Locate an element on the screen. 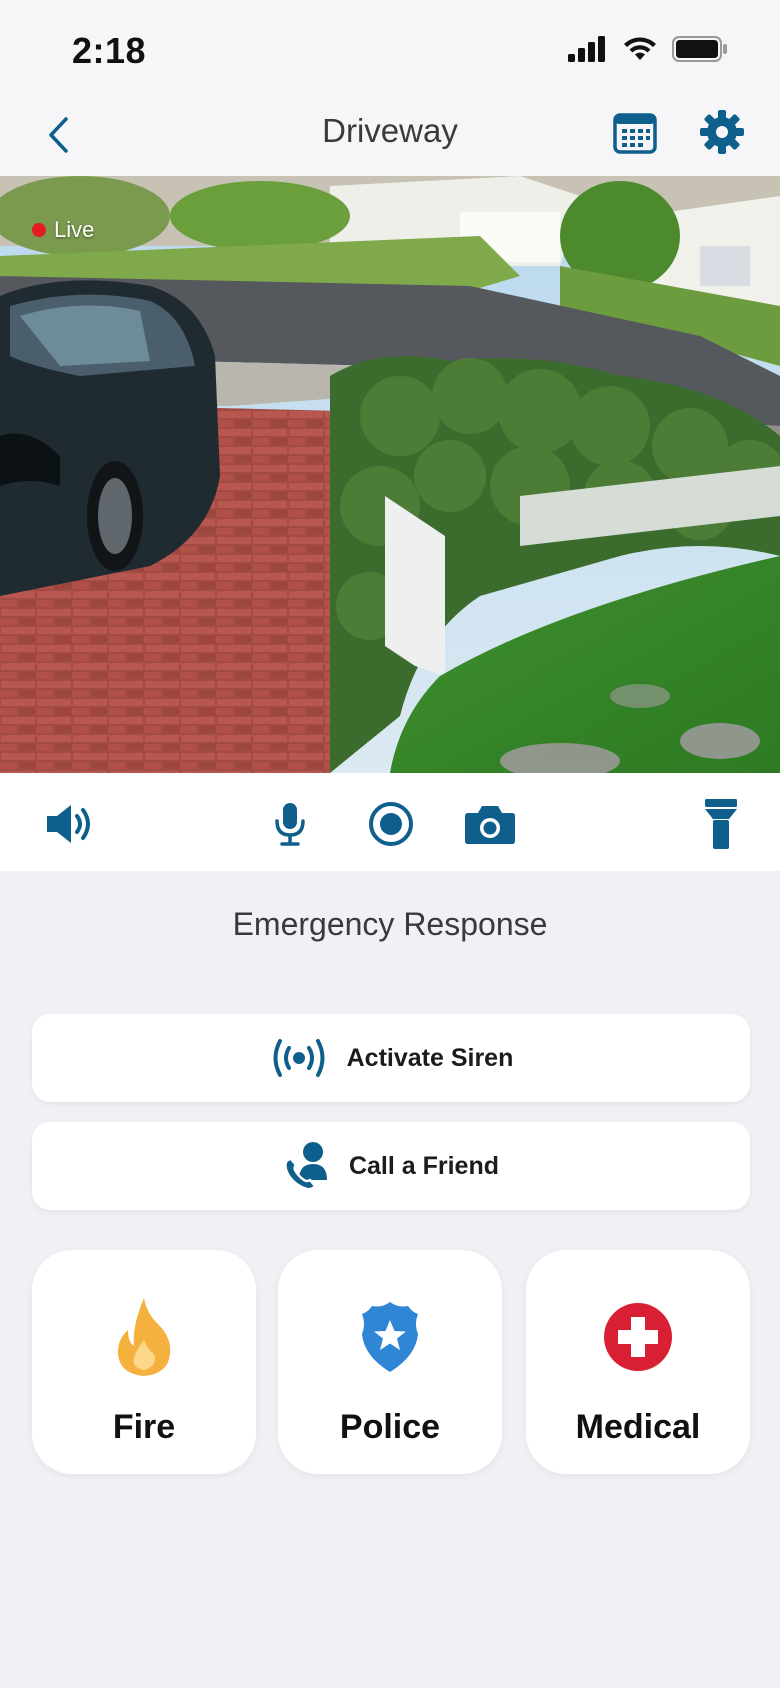 This screenshot has width=780, height=1688. cellular-signal-icon is located at coordinates (586, 49).